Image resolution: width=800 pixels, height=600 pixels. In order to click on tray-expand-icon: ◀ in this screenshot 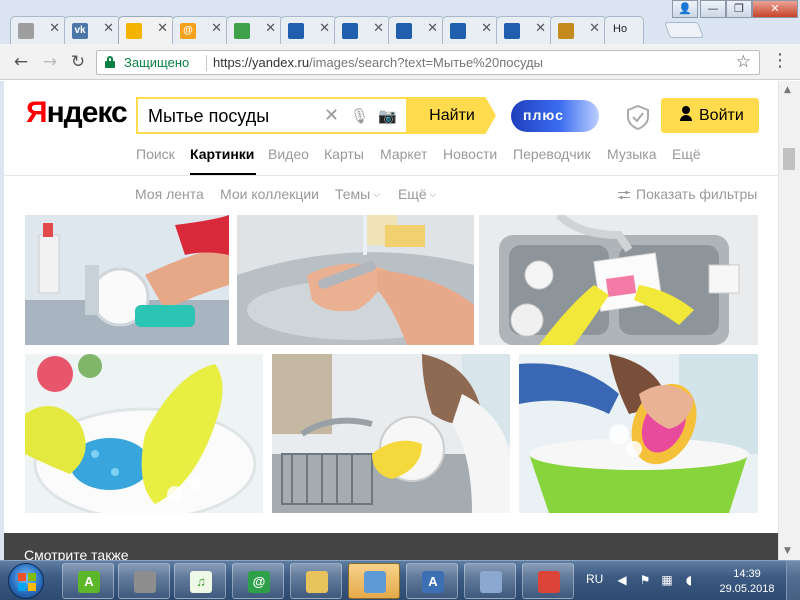, I will do `click(622, 580)`.